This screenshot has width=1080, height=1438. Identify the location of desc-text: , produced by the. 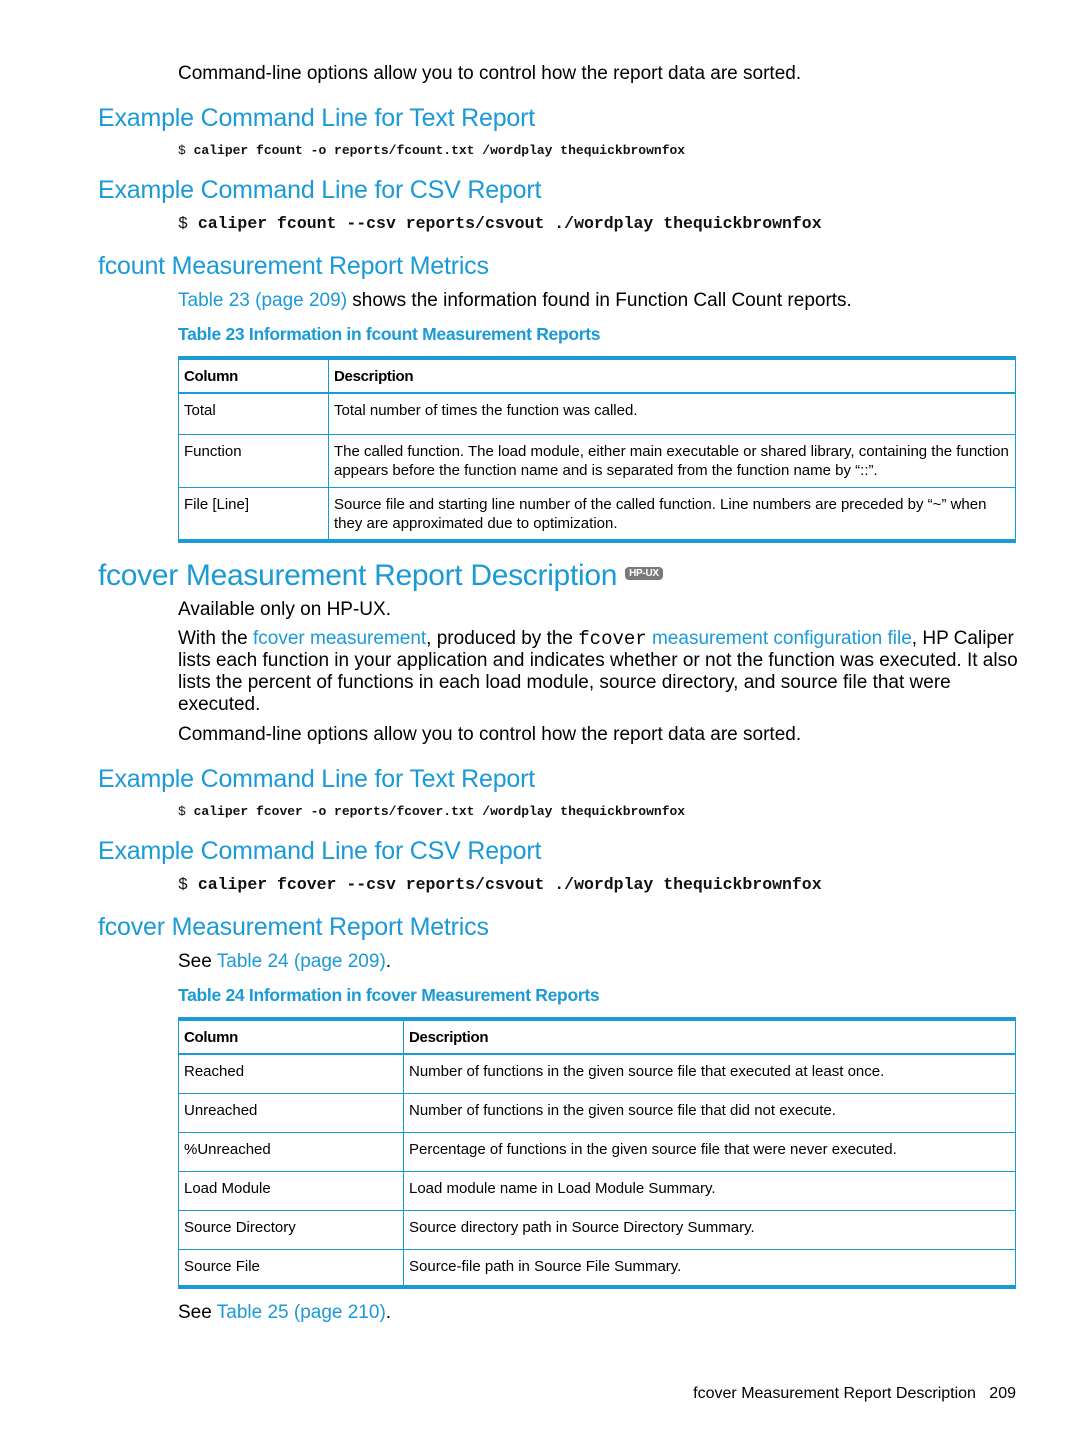
(502, 638).